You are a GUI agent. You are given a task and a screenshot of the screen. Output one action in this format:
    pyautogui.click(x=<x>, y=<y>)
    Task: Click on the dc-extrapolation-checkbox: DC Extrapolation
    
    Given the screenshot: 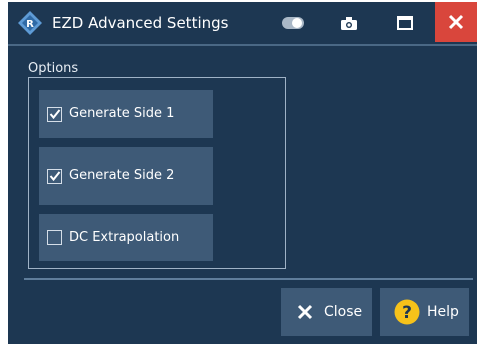 What is the action you would take?
    pyautogui.click(x=126, y=237)
    